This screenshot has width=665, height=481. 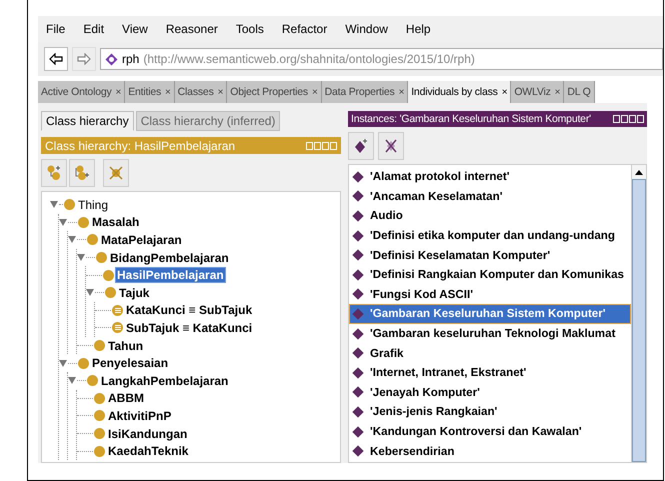 What do you see at coordinates (115, 222) in the screenshot?
I see `tree-item: Masalah` at bounding box center [115, 222].